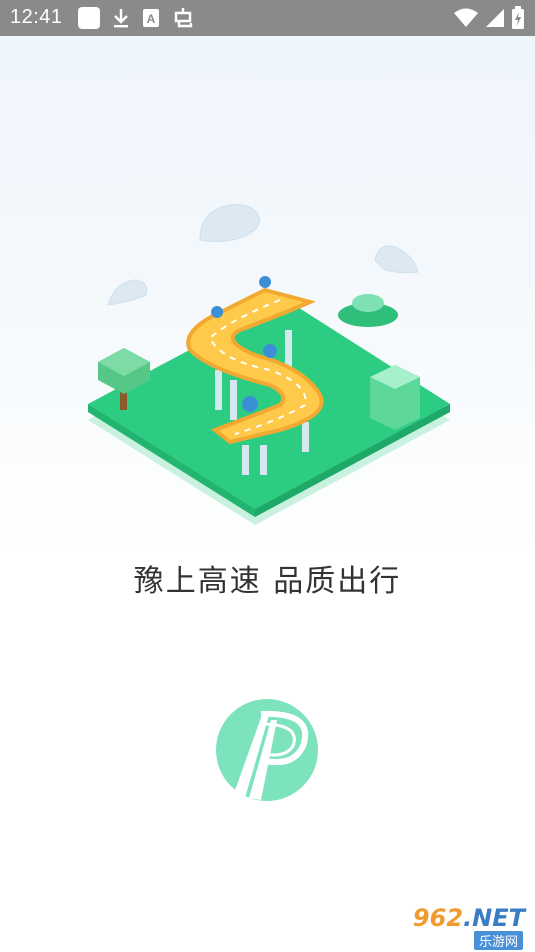 This screenshot has height=952, width=535. What do you see at coordinates (518, 17) in the screenshot?
I see `battery-icon` at bounding box center [518, 17].